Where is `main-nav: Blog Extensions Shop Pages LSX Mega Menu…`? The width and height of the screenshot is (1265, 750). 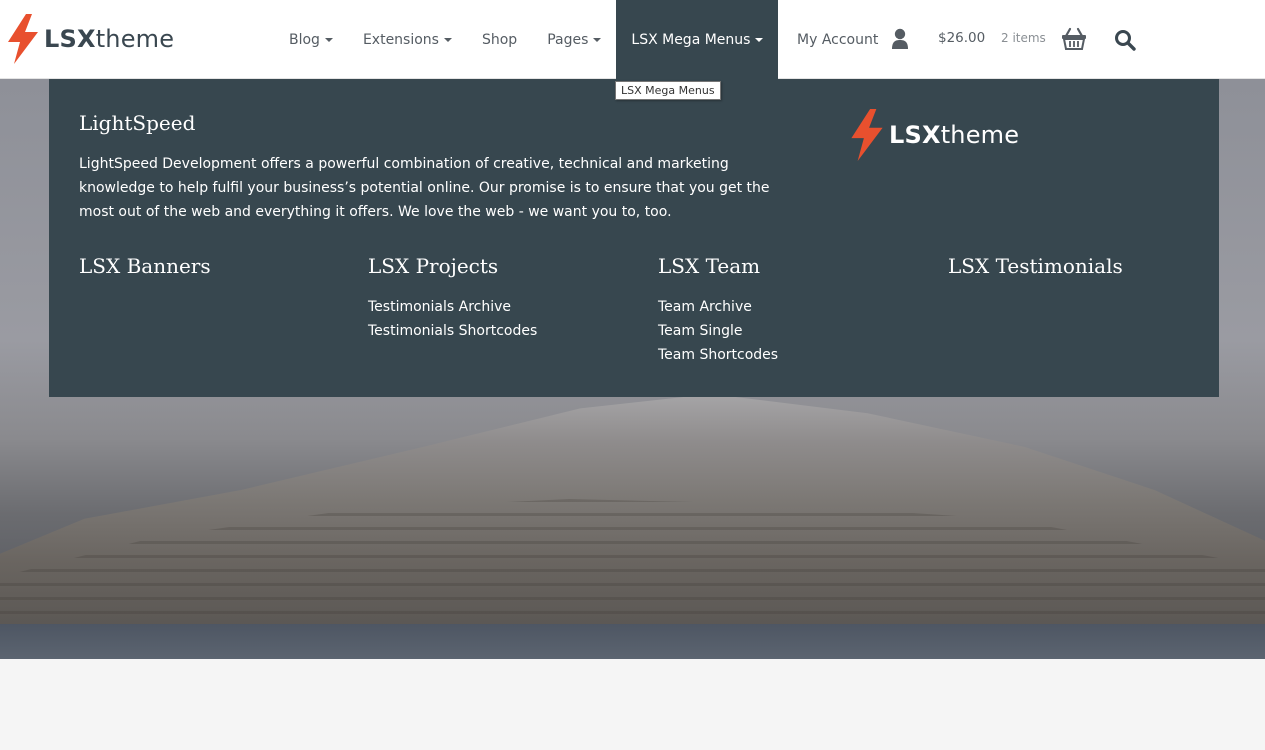
main-nav: Blog Extensions Shop Pages LSX Mega Menu… is located at coordinates (526, 39).